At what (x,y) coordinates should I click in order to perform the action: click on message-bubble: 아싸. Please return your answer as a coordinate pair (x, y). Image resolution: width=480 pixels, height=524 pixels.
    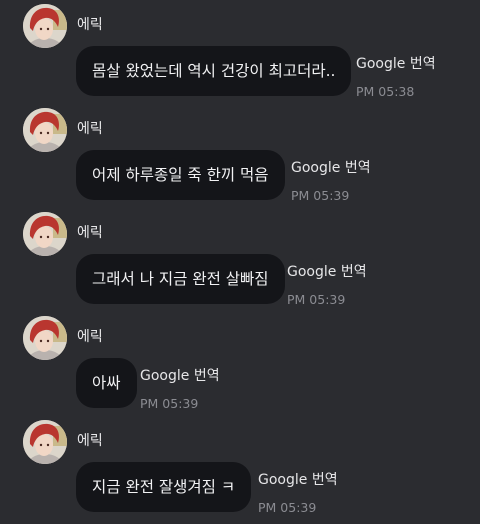
    Looking at the image, I should click on (106, 383).